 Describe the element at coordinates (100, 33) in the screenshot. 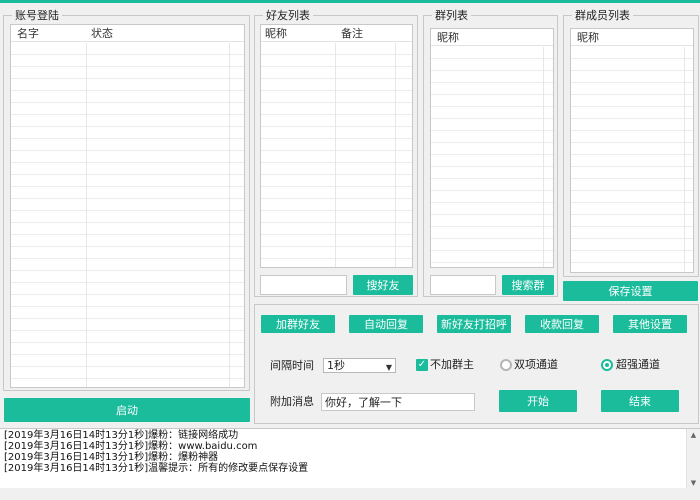

I see `column-status: 状态` at that location.